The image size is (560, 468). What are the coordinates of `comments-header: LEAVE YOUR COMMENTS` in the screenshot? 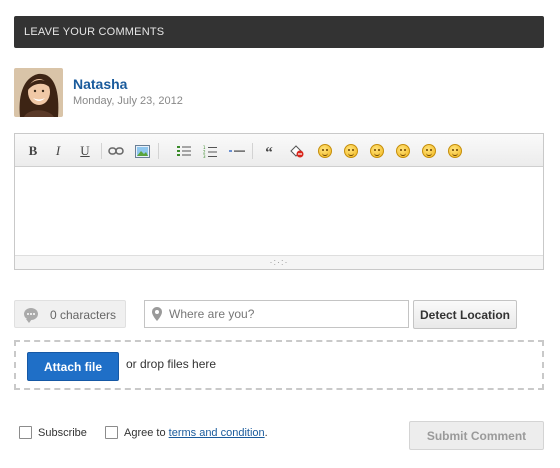 It's located at (279, 32).